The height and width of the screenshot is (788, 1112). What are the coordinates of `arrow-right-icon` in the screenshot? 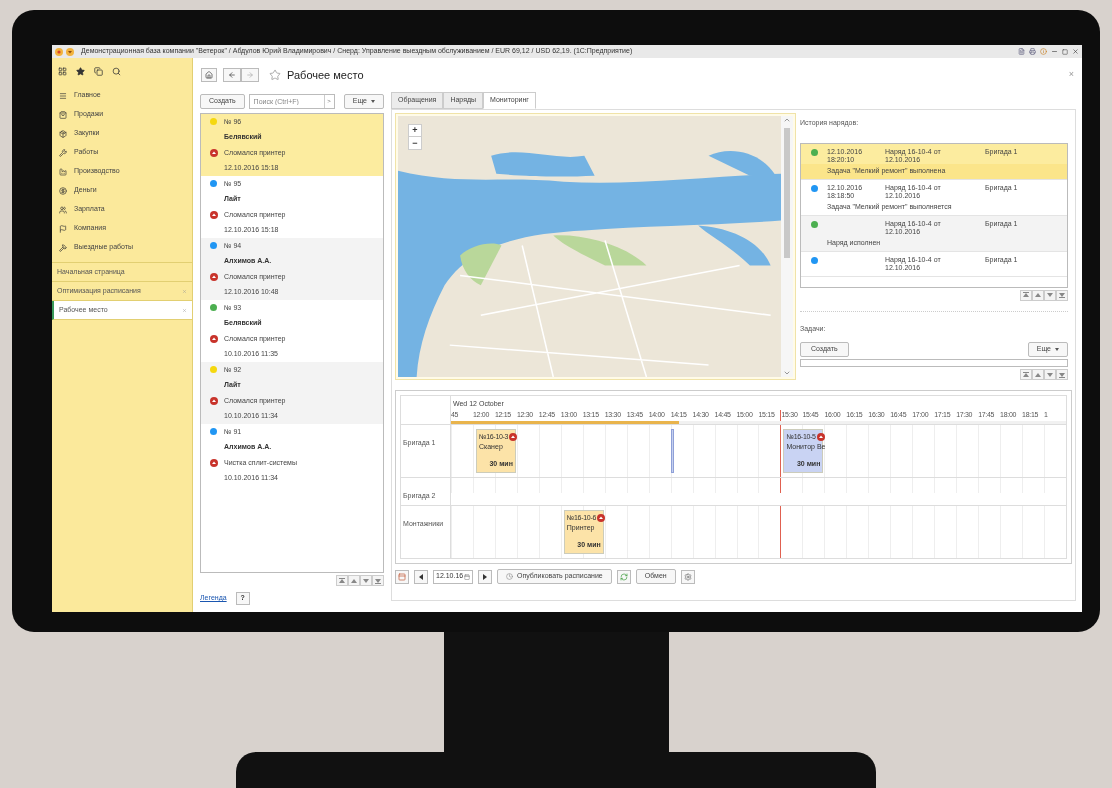 It's located at (250, 75).